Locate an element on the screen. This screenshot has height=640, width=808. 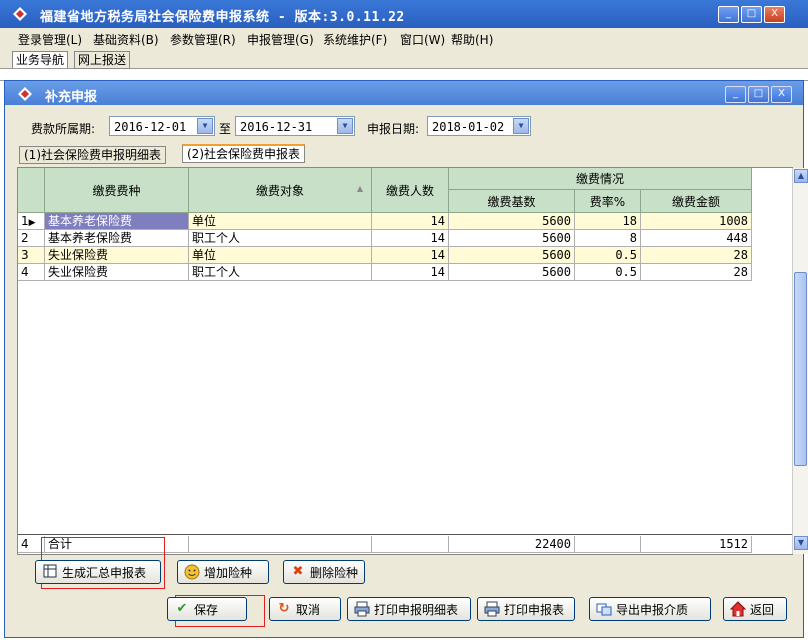
export-media-label: 导出申报介质 is located at coordinates (652, 609).